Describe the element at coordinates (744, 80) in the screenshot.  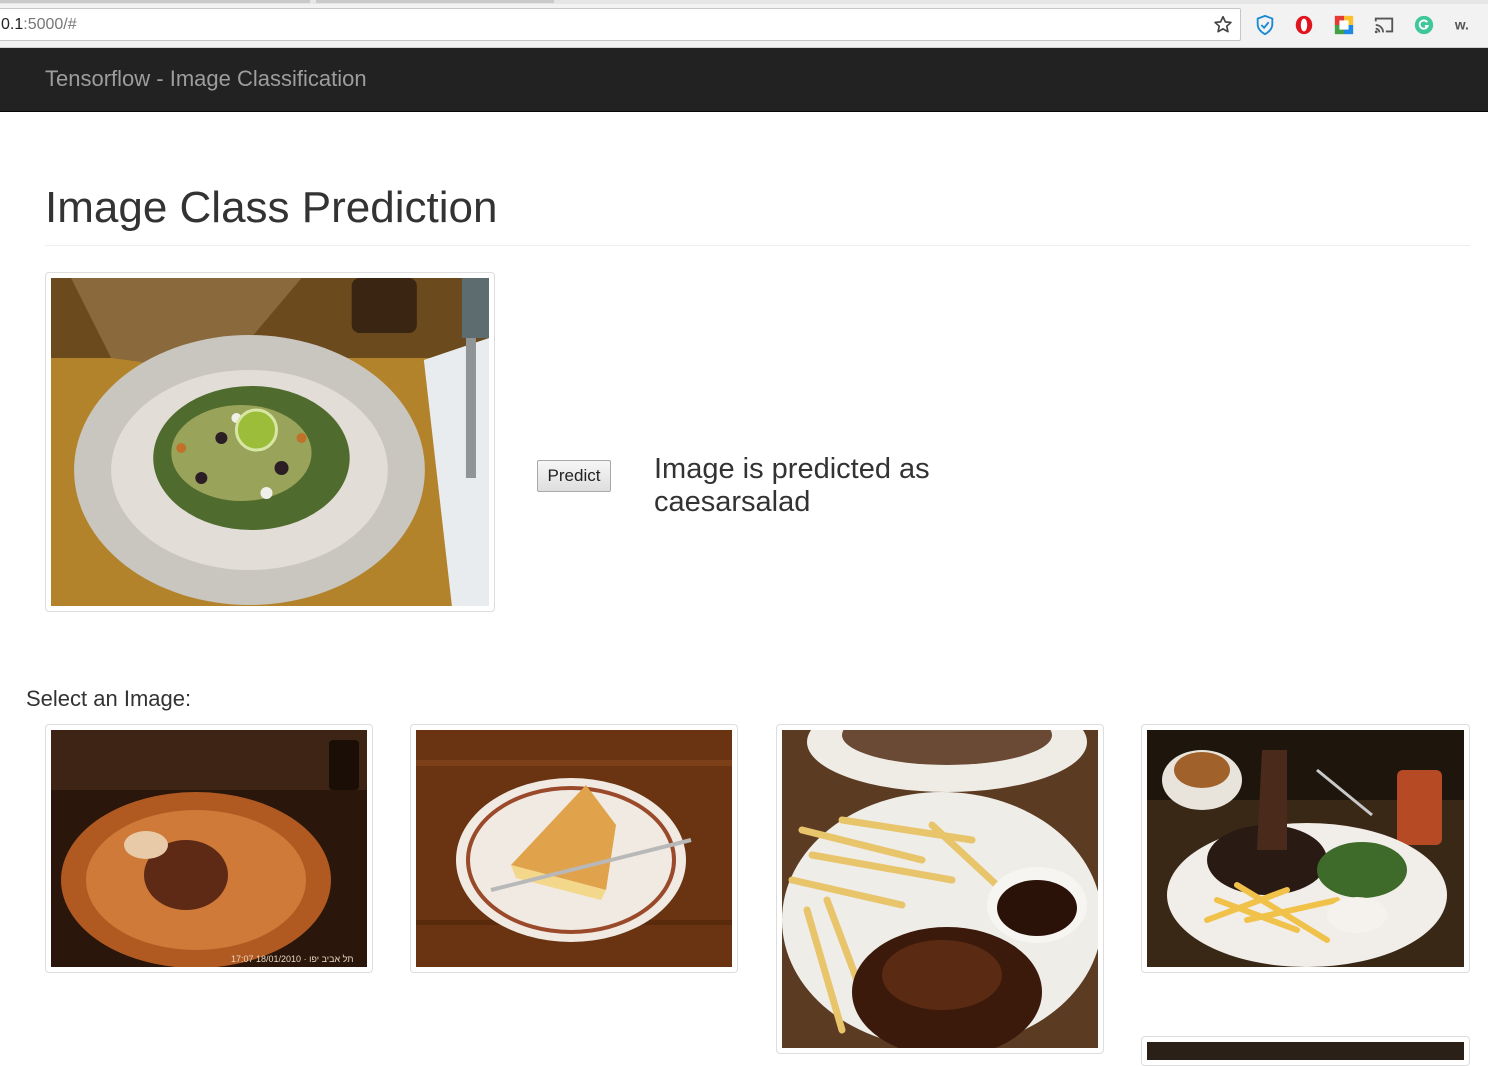
I see `navbar: Tensorflow - Image Classification` at that location.